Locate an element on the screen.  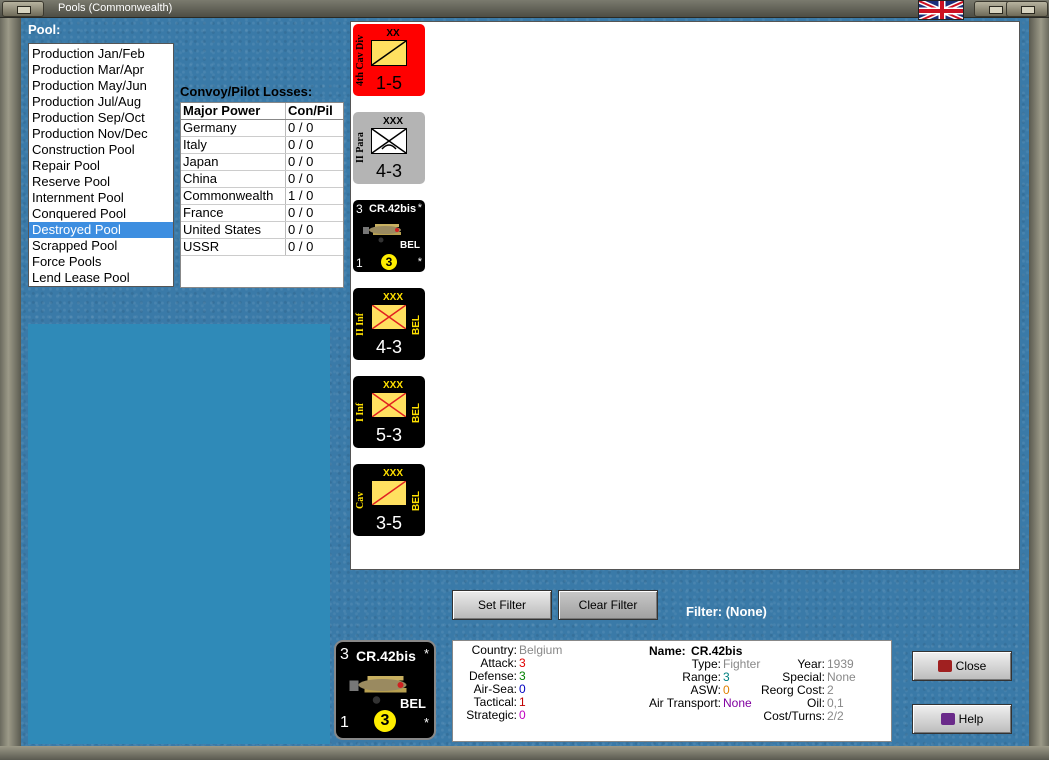
unit-counter-cav: Cav XXX BEL 3-5 is located at coordinates (389, 500).